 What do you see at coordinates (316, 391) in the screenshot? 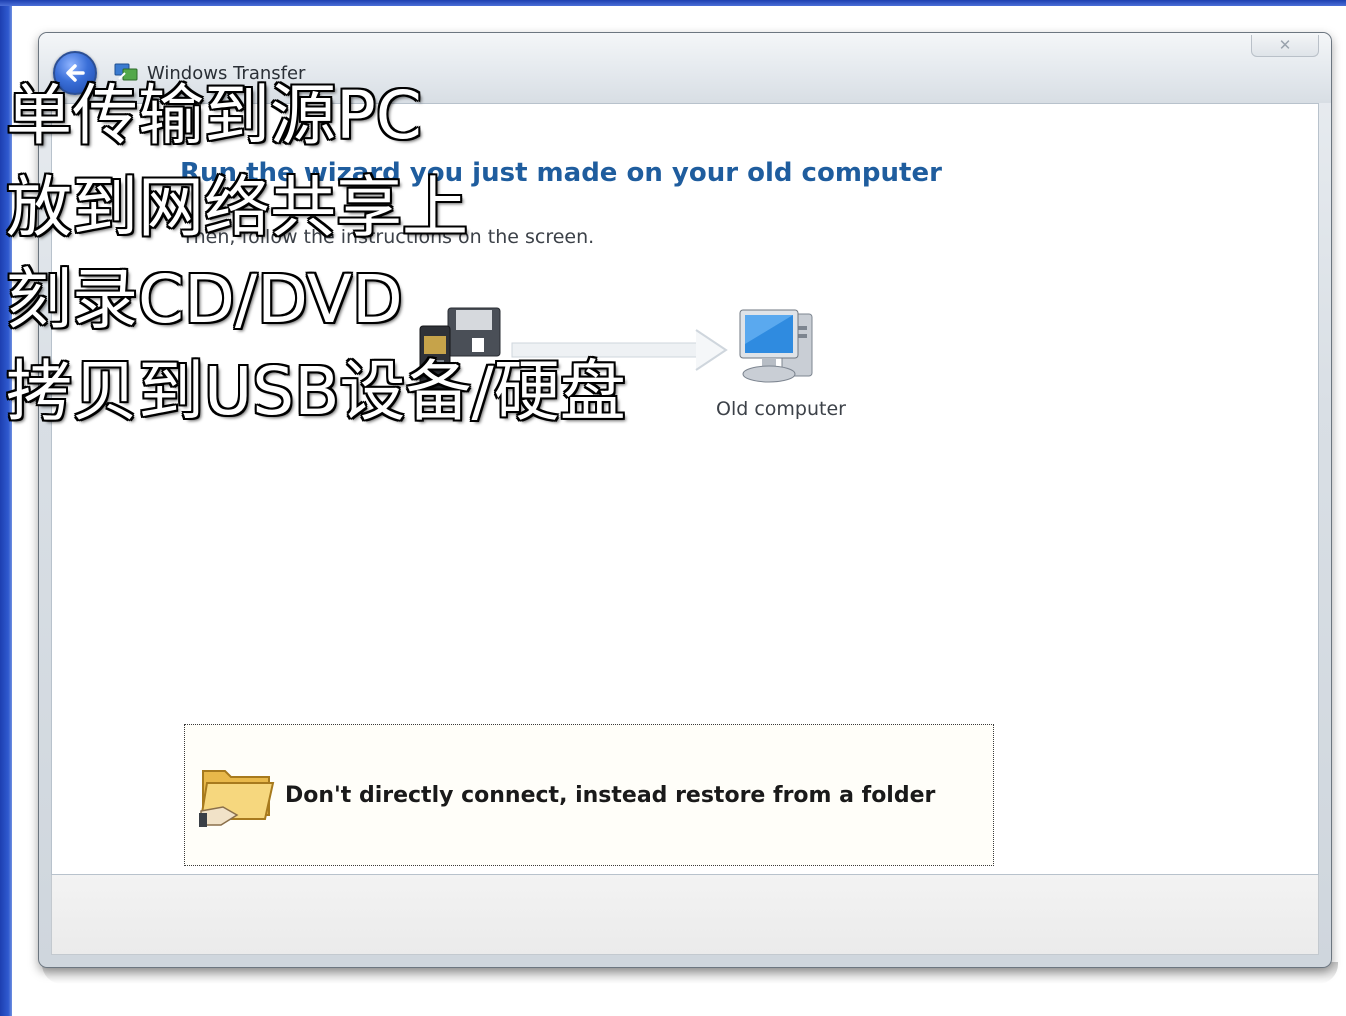
I see `overlay-line: 拷贝到USB设备/硬盘` at bounding box center [316, 391].